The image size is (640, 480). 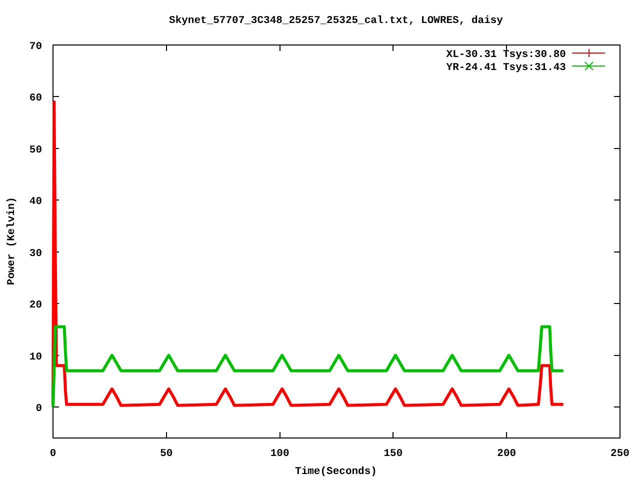 What do you see at coordinates (35, 47) in the screenshot?
I see `y-tick-label: 70` at bounding box center [35, 47].